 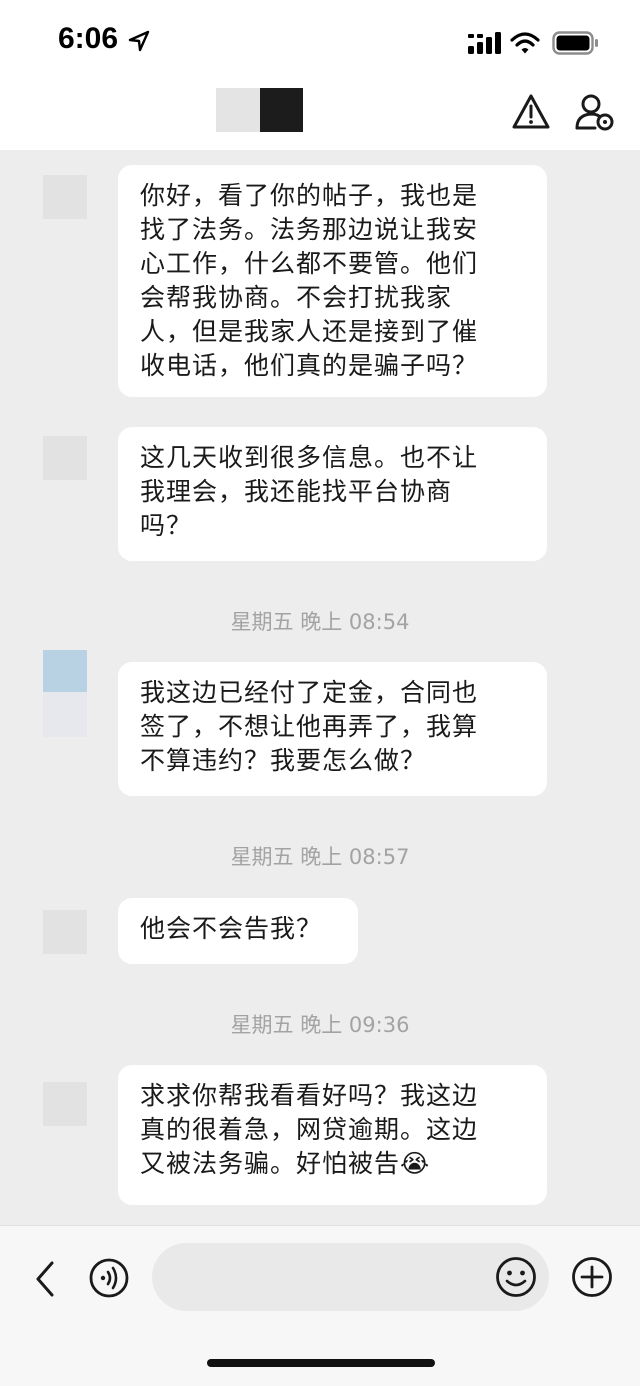 What do you see at coordinates (592, 1277) in the screenshot?
I see `add-icon` at bounding box center [592, 1277].